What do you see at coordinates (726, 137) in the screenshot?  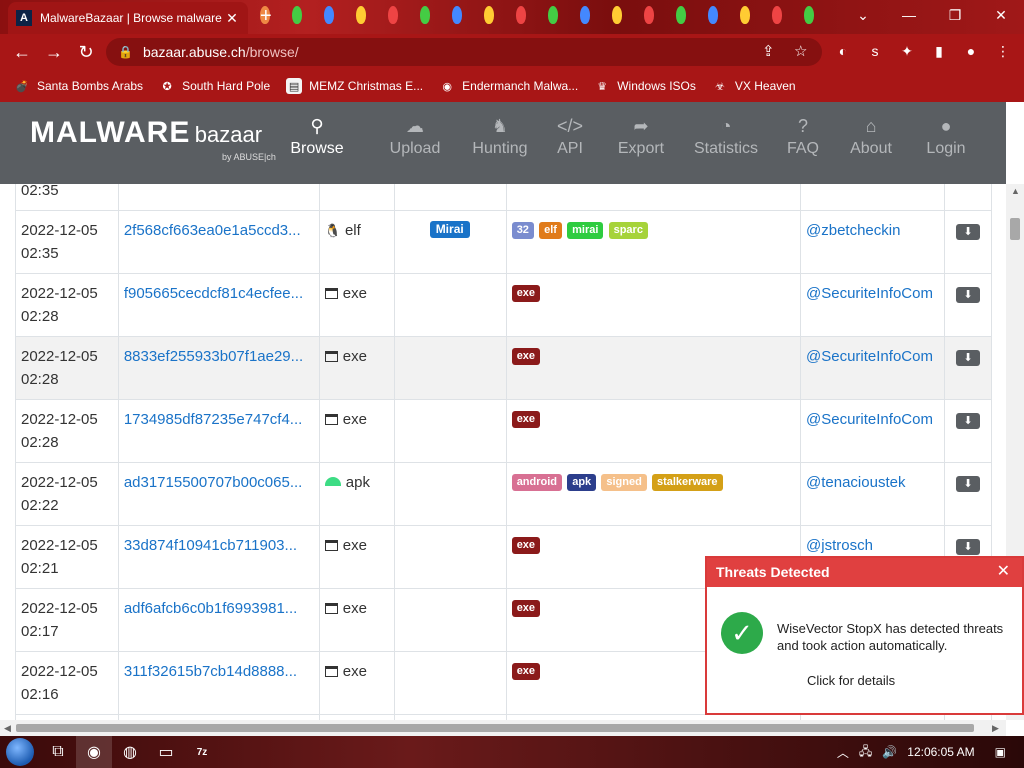 I see `nav-statistics: ◔ Statistics` at bounding box center [726, 137].